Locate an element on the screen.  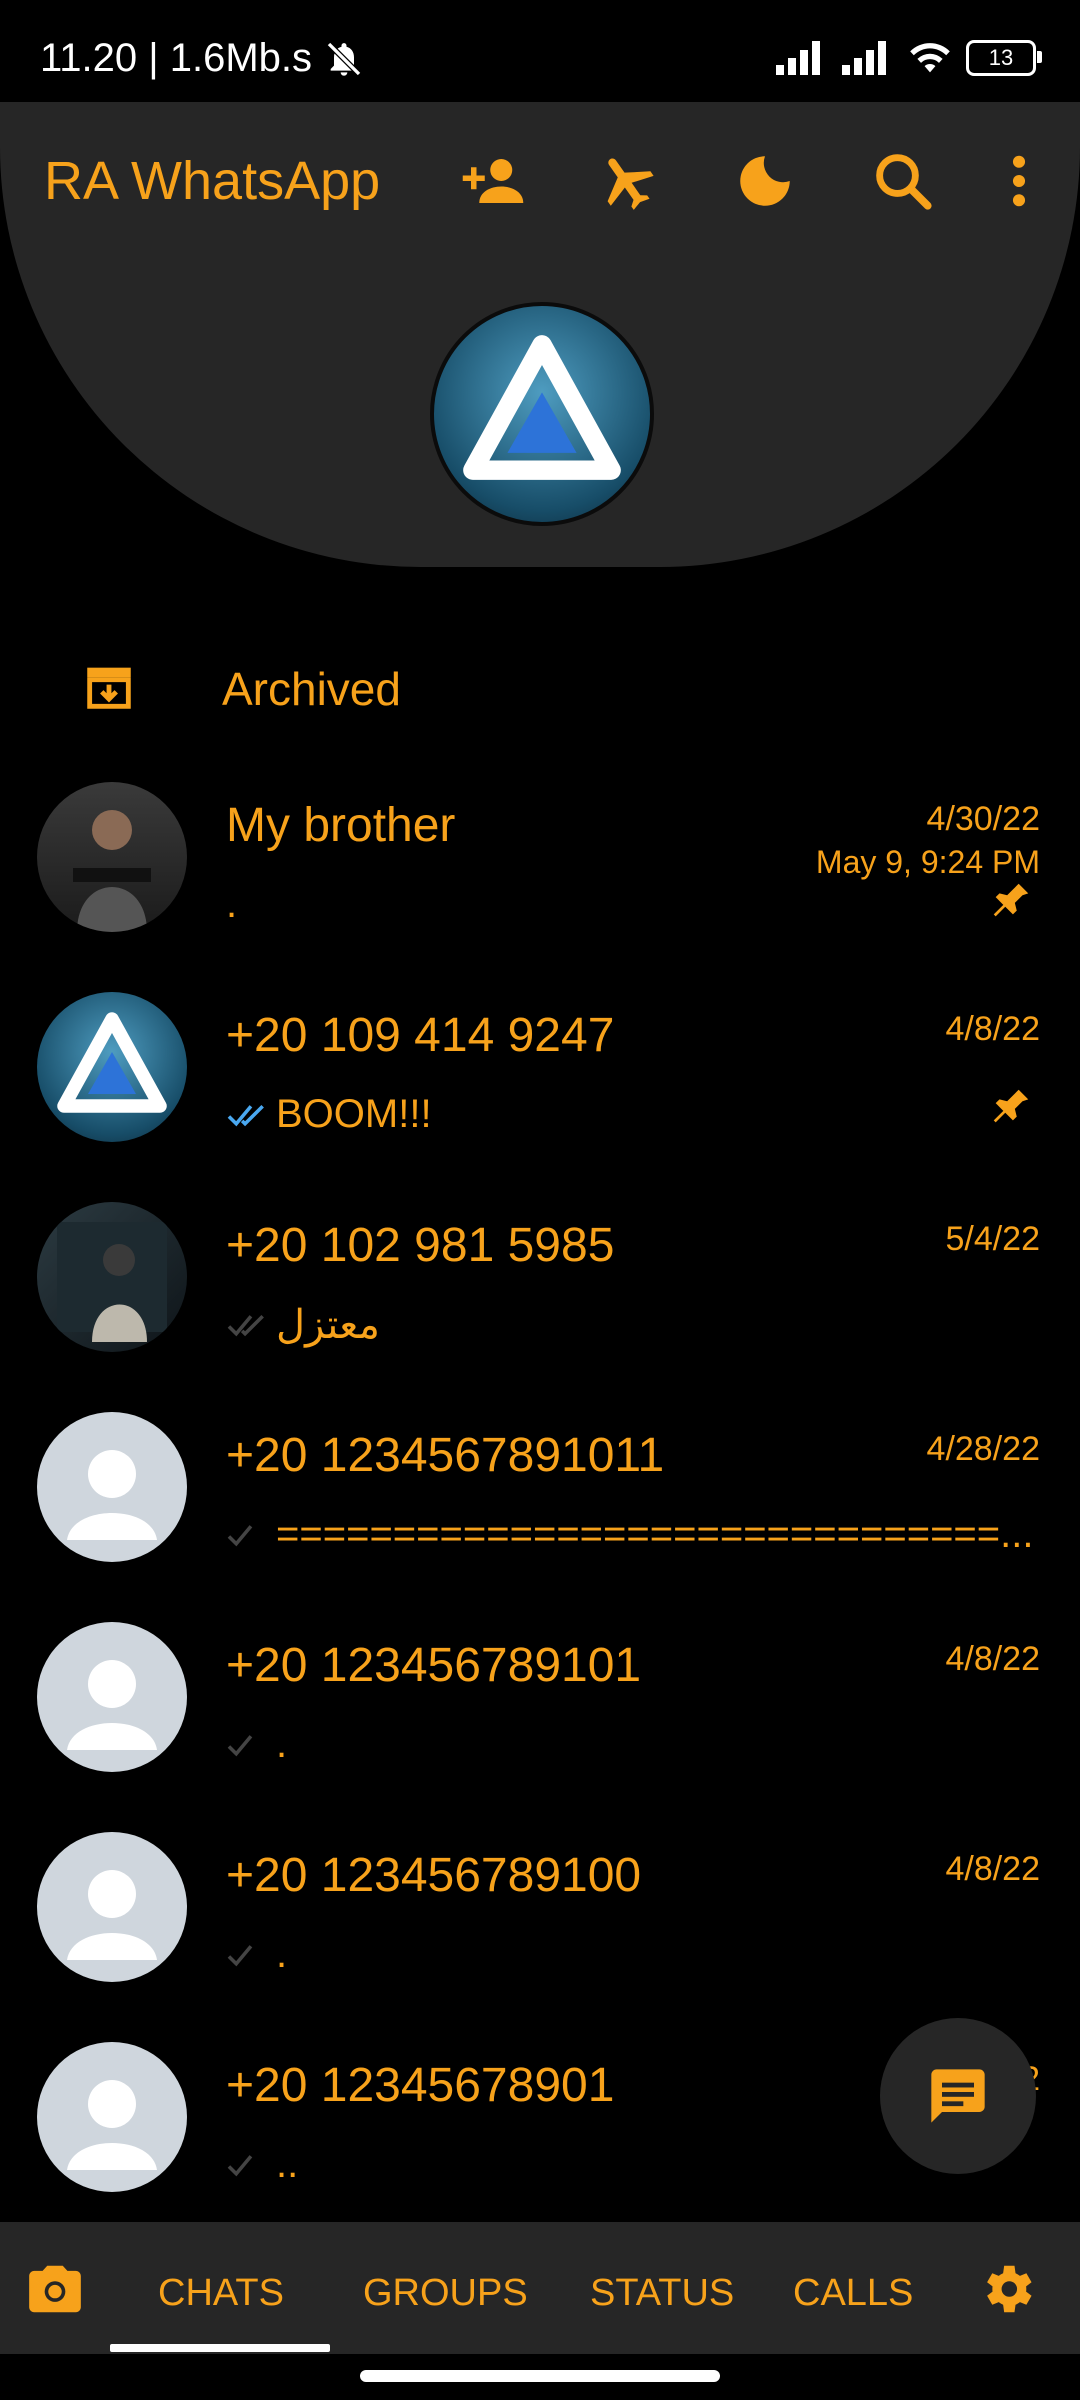
tab-chats: CHATS is located at coordinates (221, 2293).